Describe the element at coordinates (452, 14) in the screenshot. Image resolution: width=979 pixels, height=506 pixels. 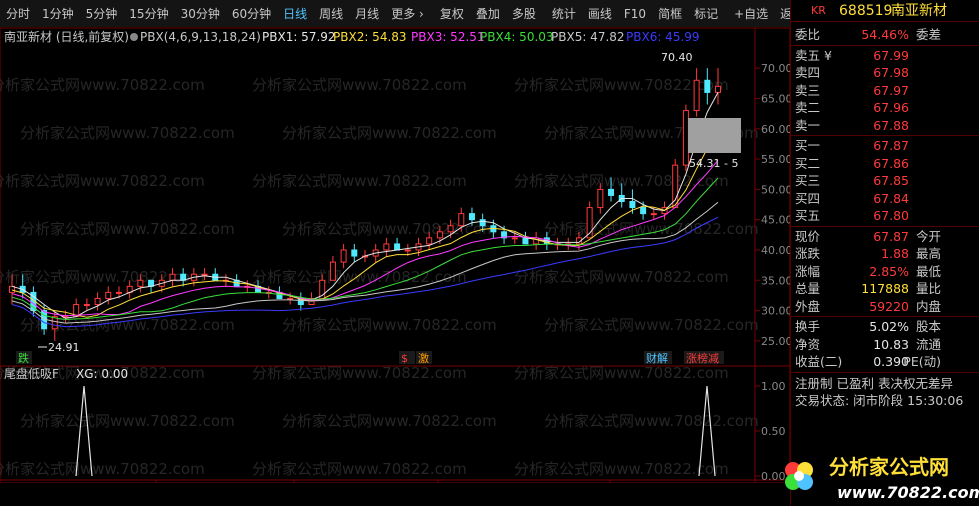
I see `toolbar-item-10: 复权` at that location.